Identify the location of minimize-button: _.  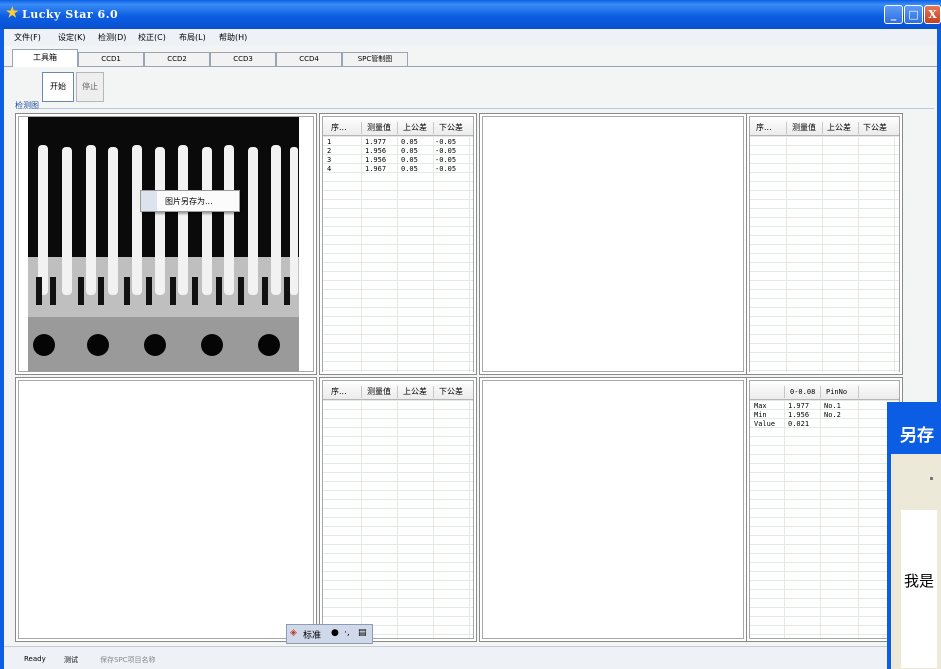
(893, 14).